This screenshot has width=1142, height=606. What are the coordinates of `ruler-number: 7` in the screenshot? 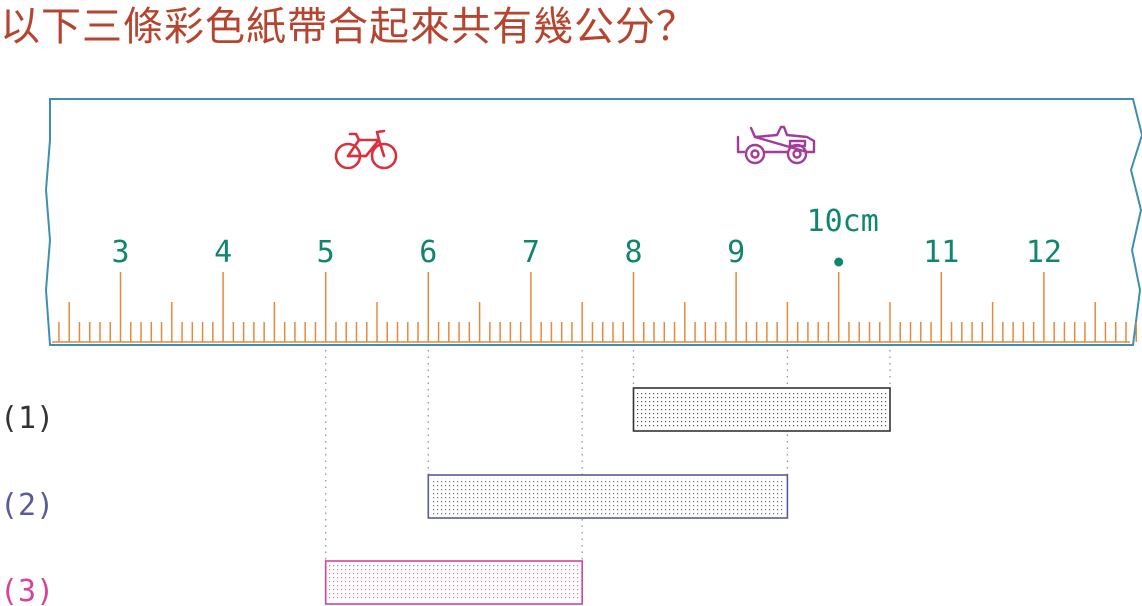 It's located at (531, 252).